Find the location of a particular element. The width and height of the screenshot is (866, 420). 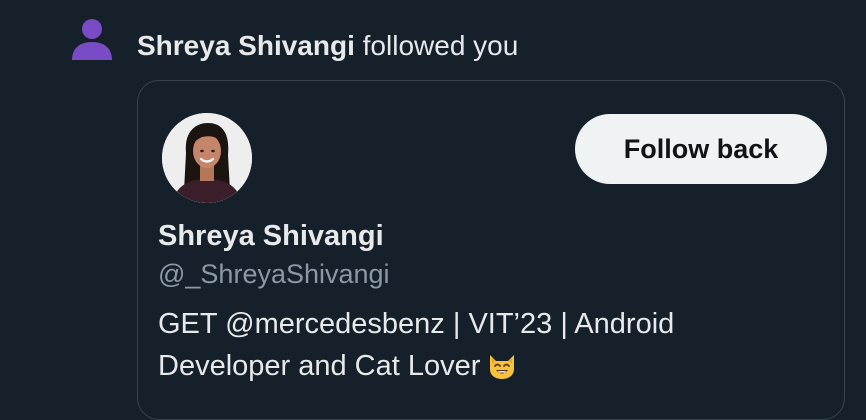

person-icon is located at coordinates (92, 39).